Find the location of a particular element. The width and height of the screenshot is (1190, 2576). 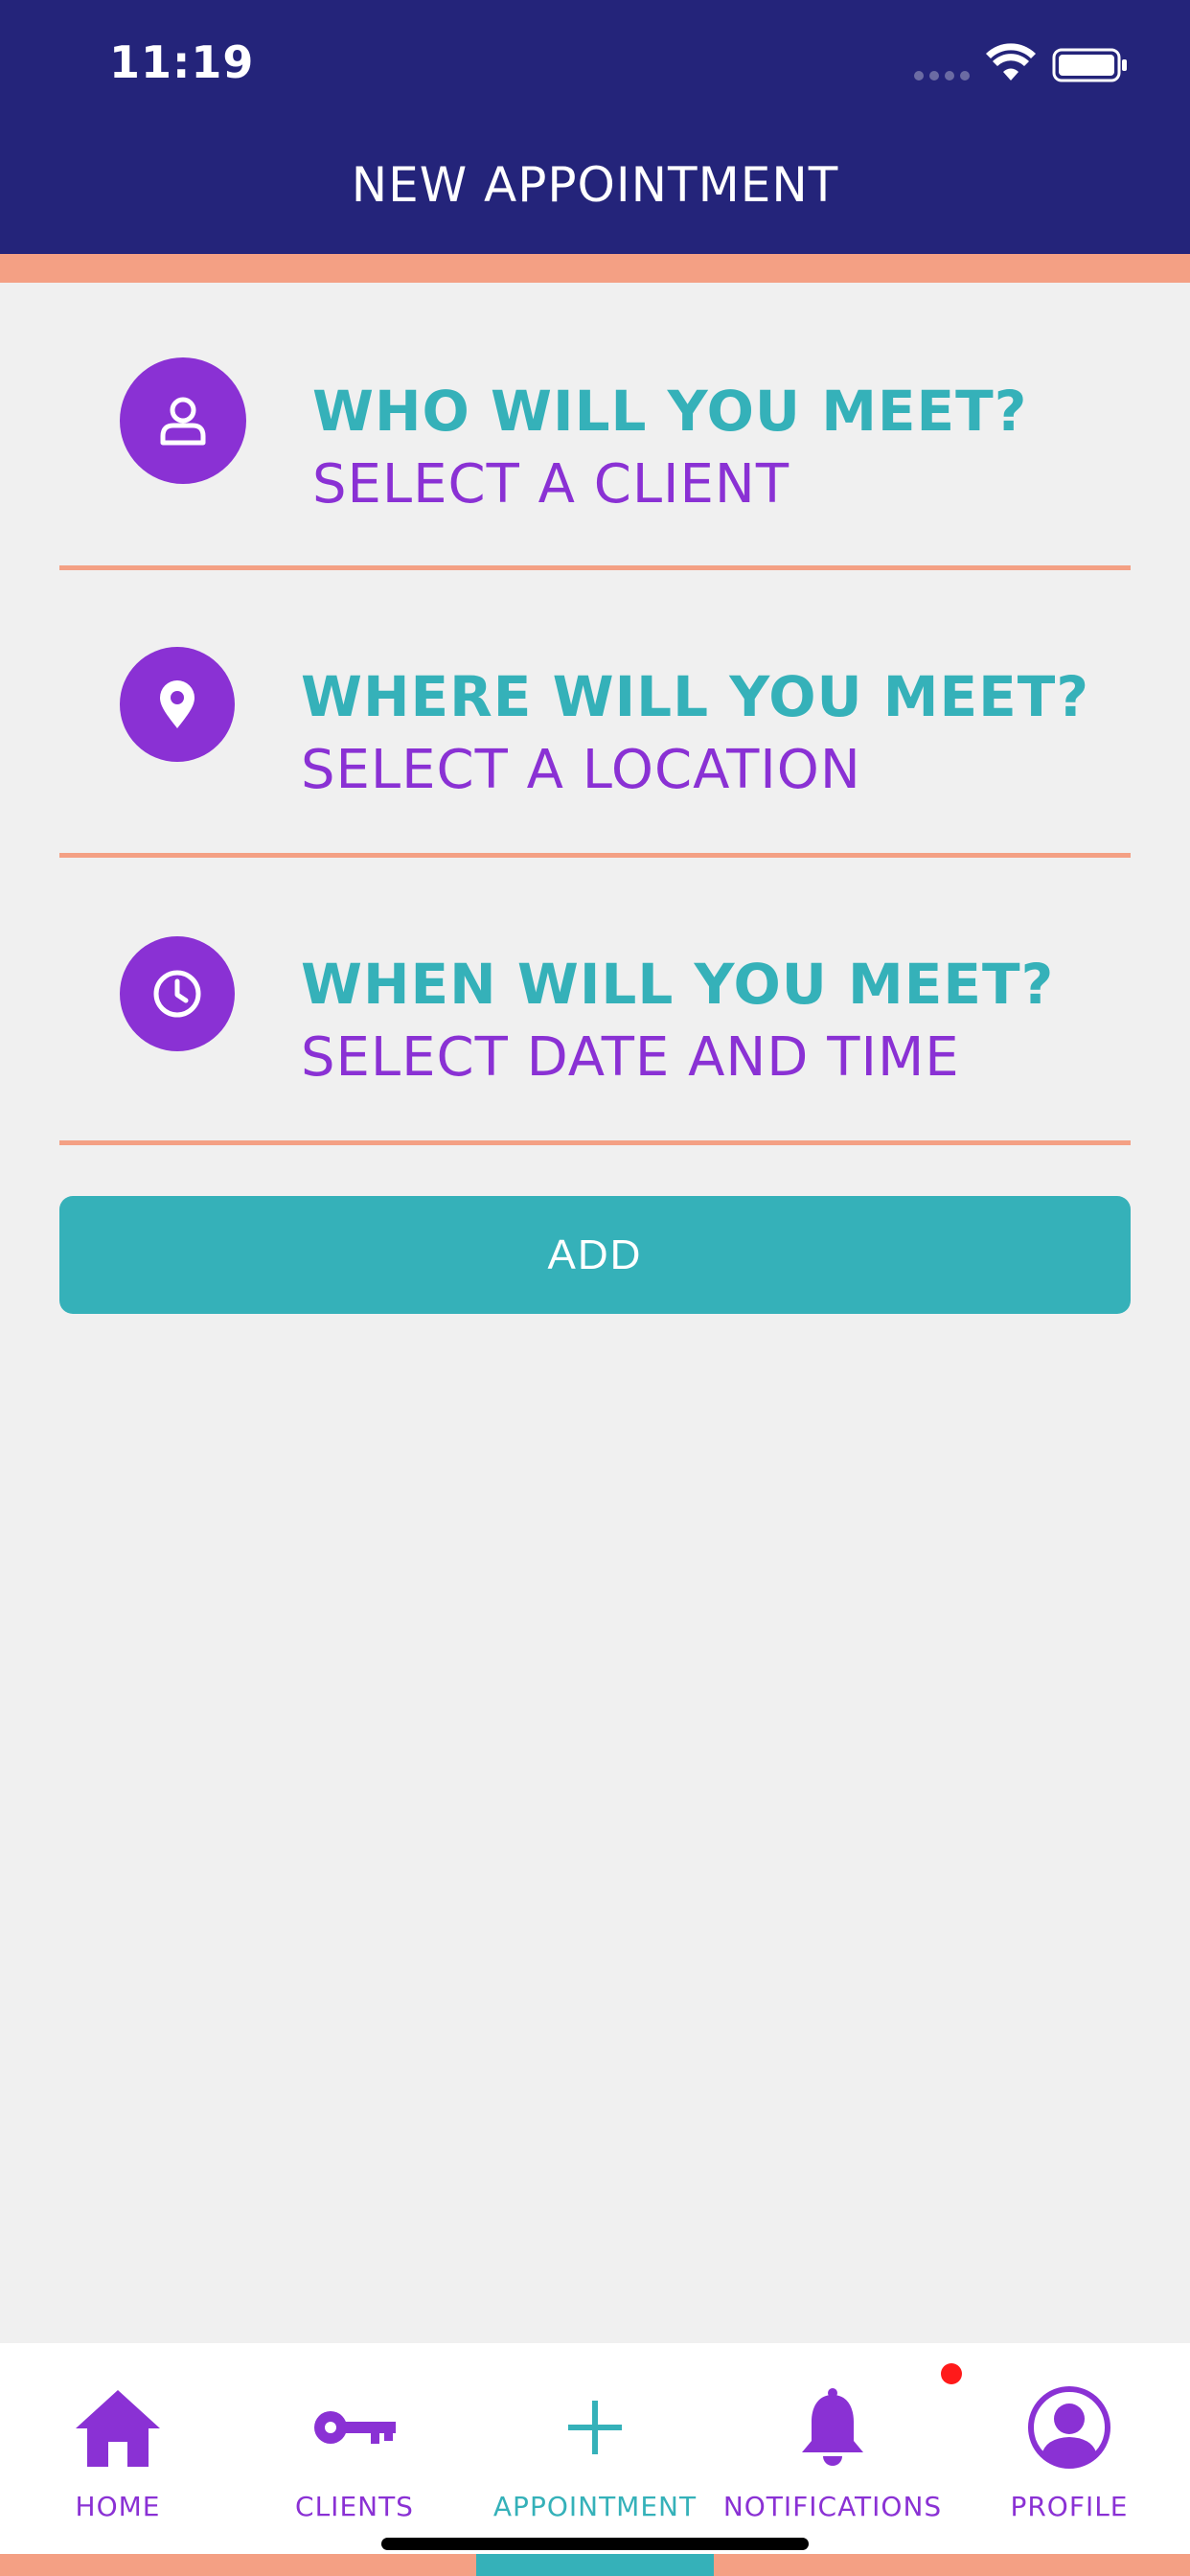

client-prompt: SELECT A CLIENT is located at coordinates (551, 484).